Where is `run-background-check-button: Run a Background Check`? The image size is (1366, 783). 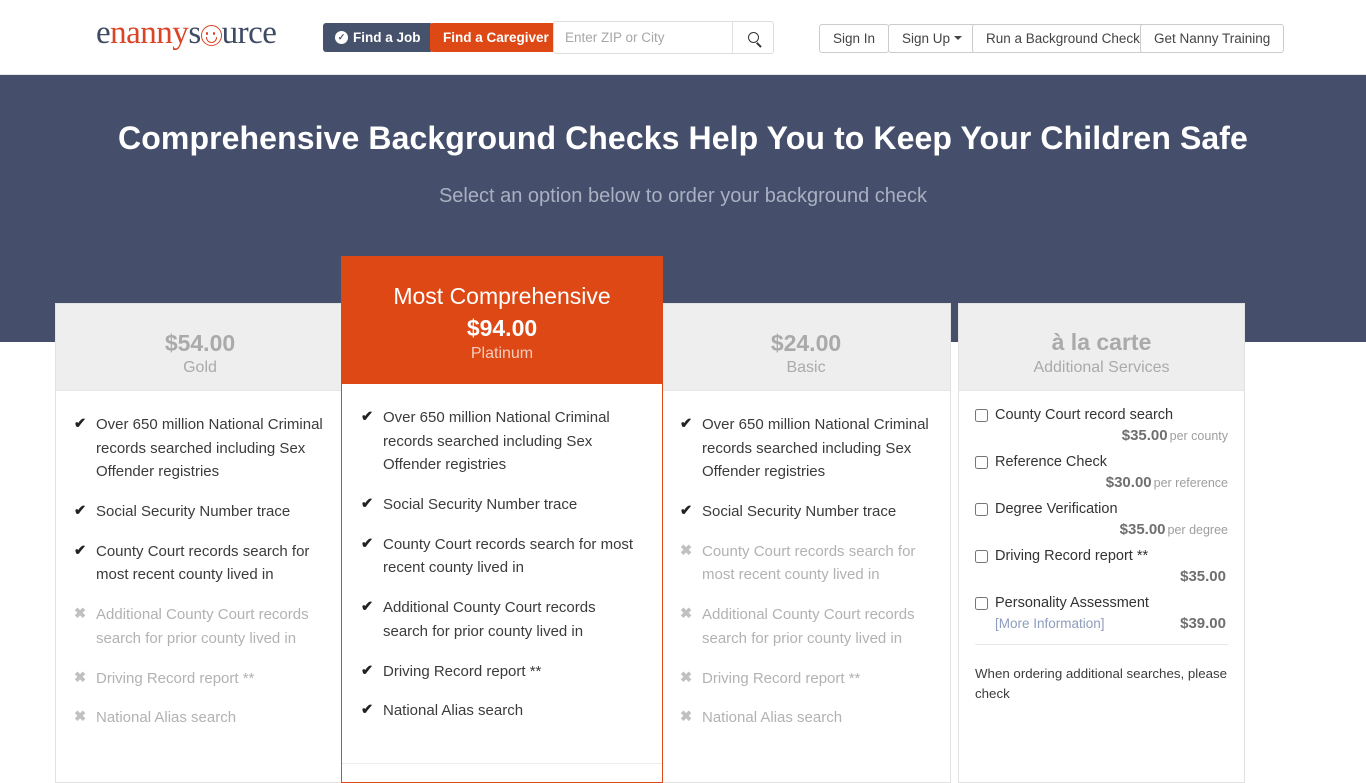
run-background-check-button: Run a Background Check is located at coordinates (1063, 38).